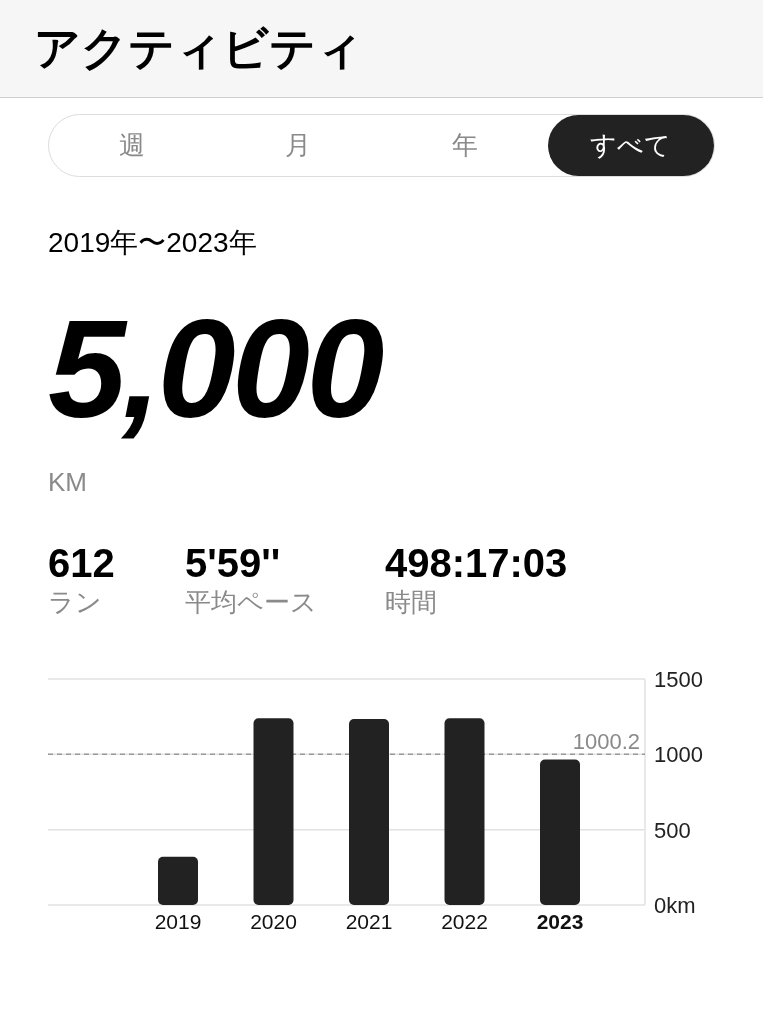 The height and width of the screenshot is (1024, 763). Describe the element at coordinates (678, 755) in the screenshot. I see `y-axis-label: 1000` at that location.